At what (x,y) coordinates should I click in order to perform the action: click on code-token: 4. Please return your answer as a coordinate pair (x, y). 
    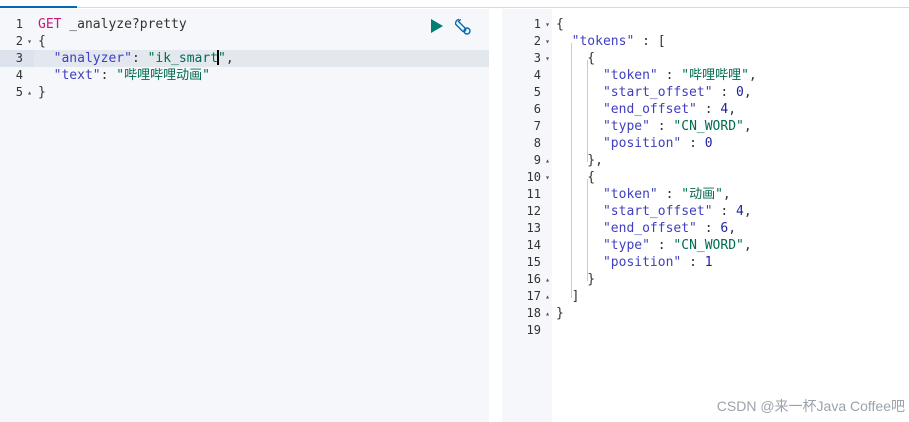
    Looking at the image, I should click on (740, 211).